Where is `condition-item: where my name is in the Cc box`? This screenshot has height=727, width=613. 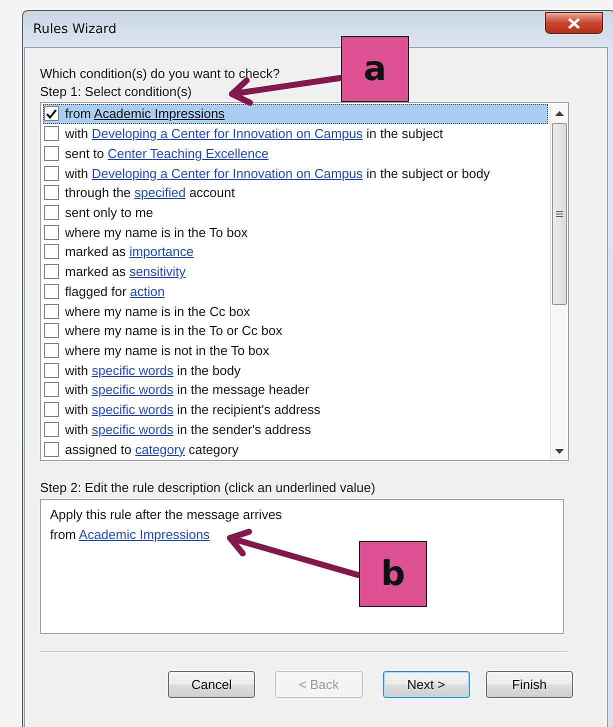 condition-item: where my name is in the Cc box is located at coordinates (295, 311).